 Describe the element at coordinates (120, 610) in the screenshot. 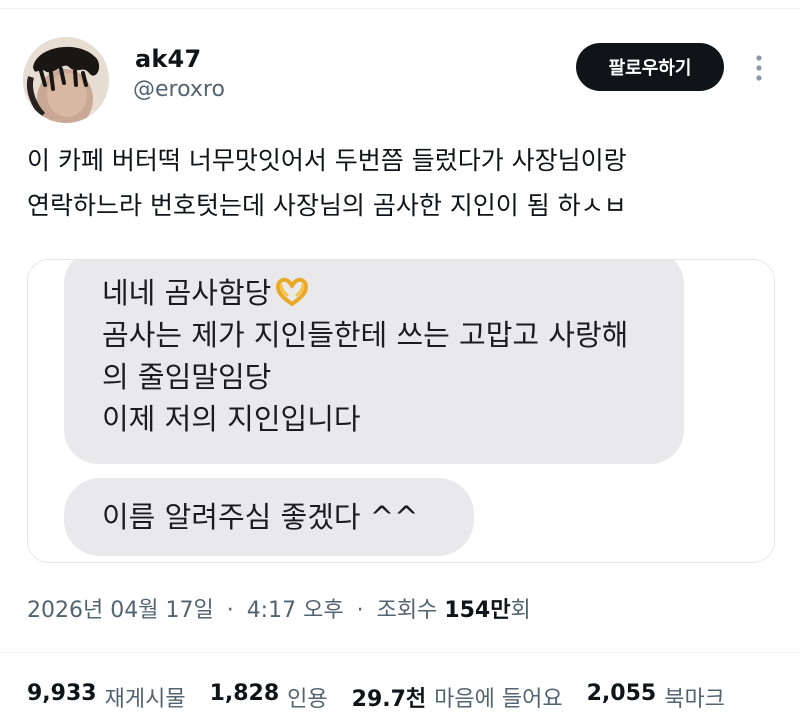

I see `tweet-date: 2026년 04월 17일` at that location.